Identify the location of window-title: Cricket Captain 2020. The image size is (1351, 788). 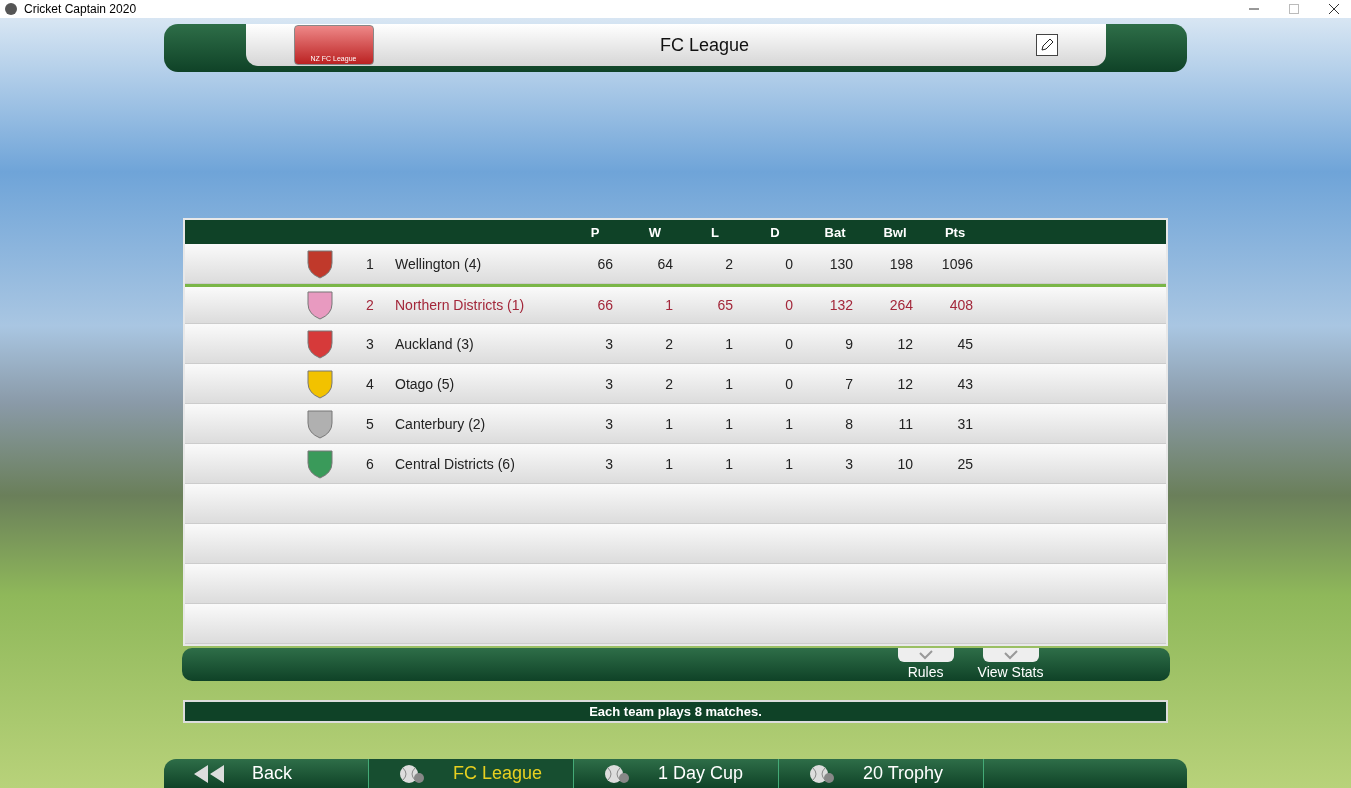
(80, 9).